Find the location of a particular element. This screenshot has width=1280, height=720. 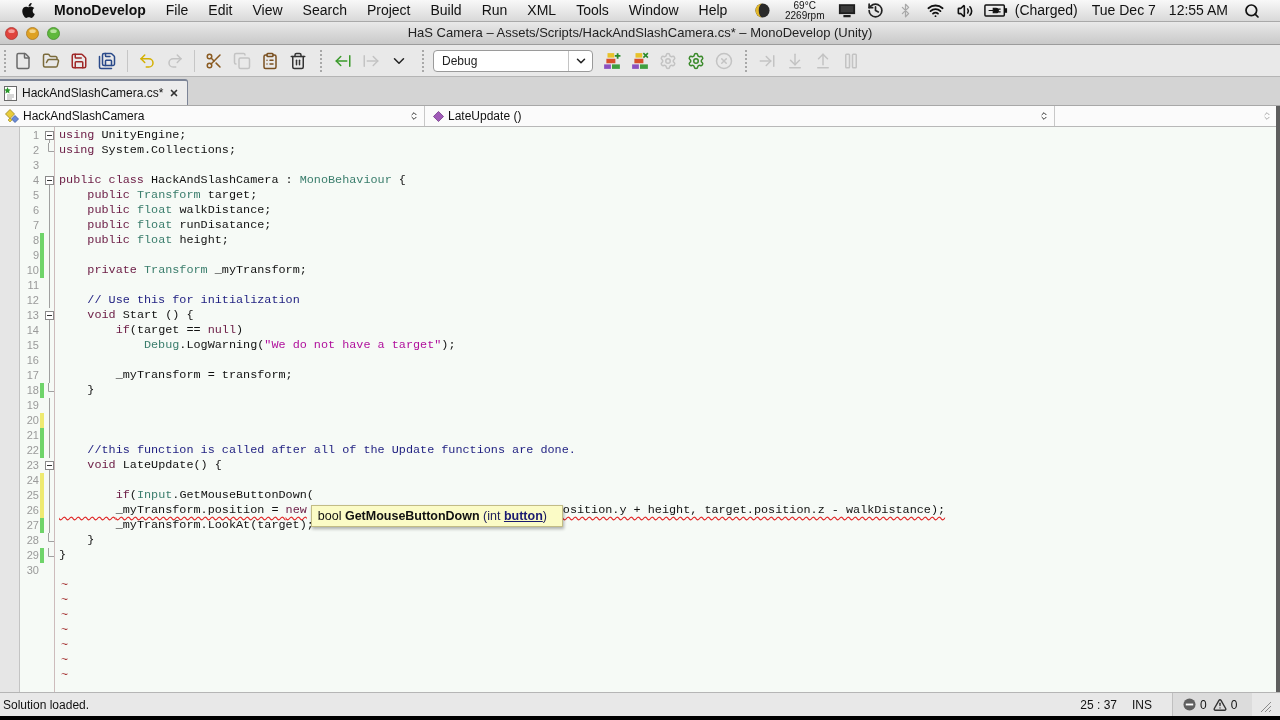

line-number: 24 is located at coordinates (32, 480).